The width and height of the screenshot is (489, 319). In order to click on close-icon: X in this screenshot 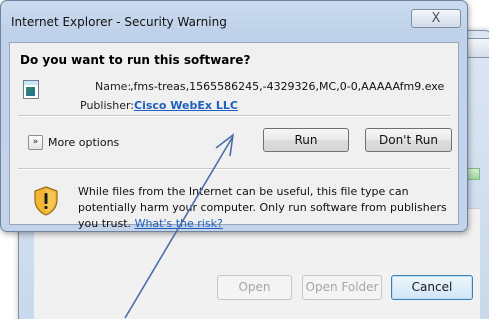, I will do `click(436, 18)`.